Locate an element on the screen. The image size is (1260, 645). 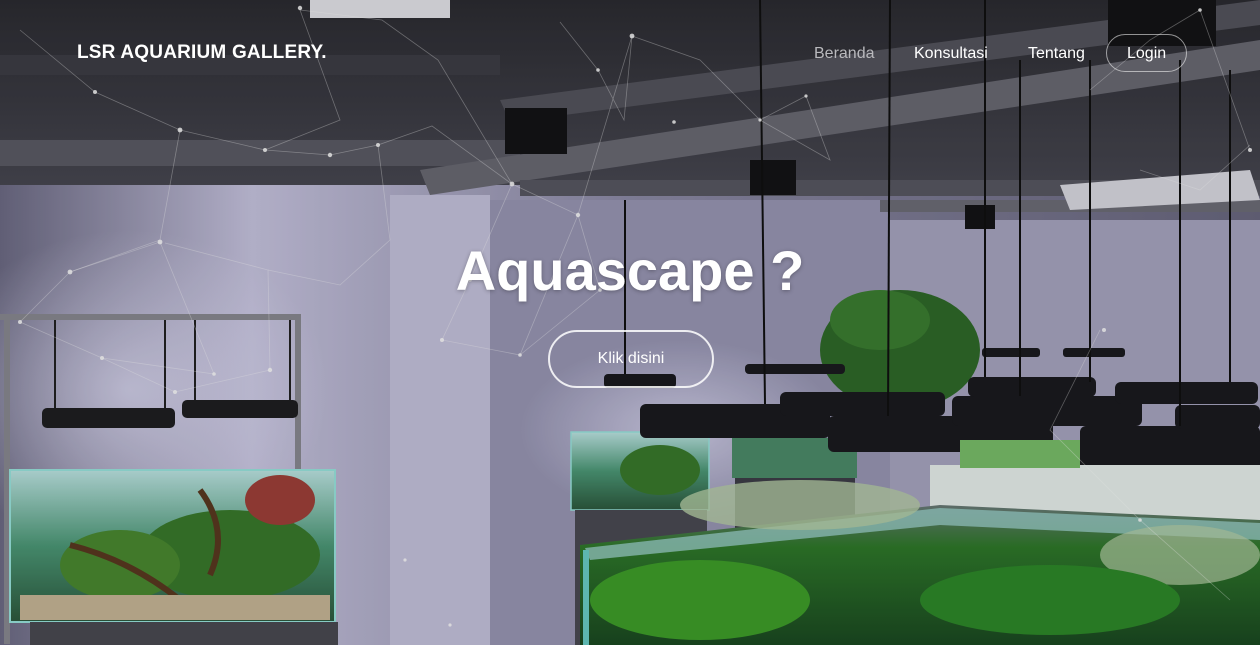
main-navigation: Beranda Konsultasi Tentang Login is located at coordinates (630, 54).